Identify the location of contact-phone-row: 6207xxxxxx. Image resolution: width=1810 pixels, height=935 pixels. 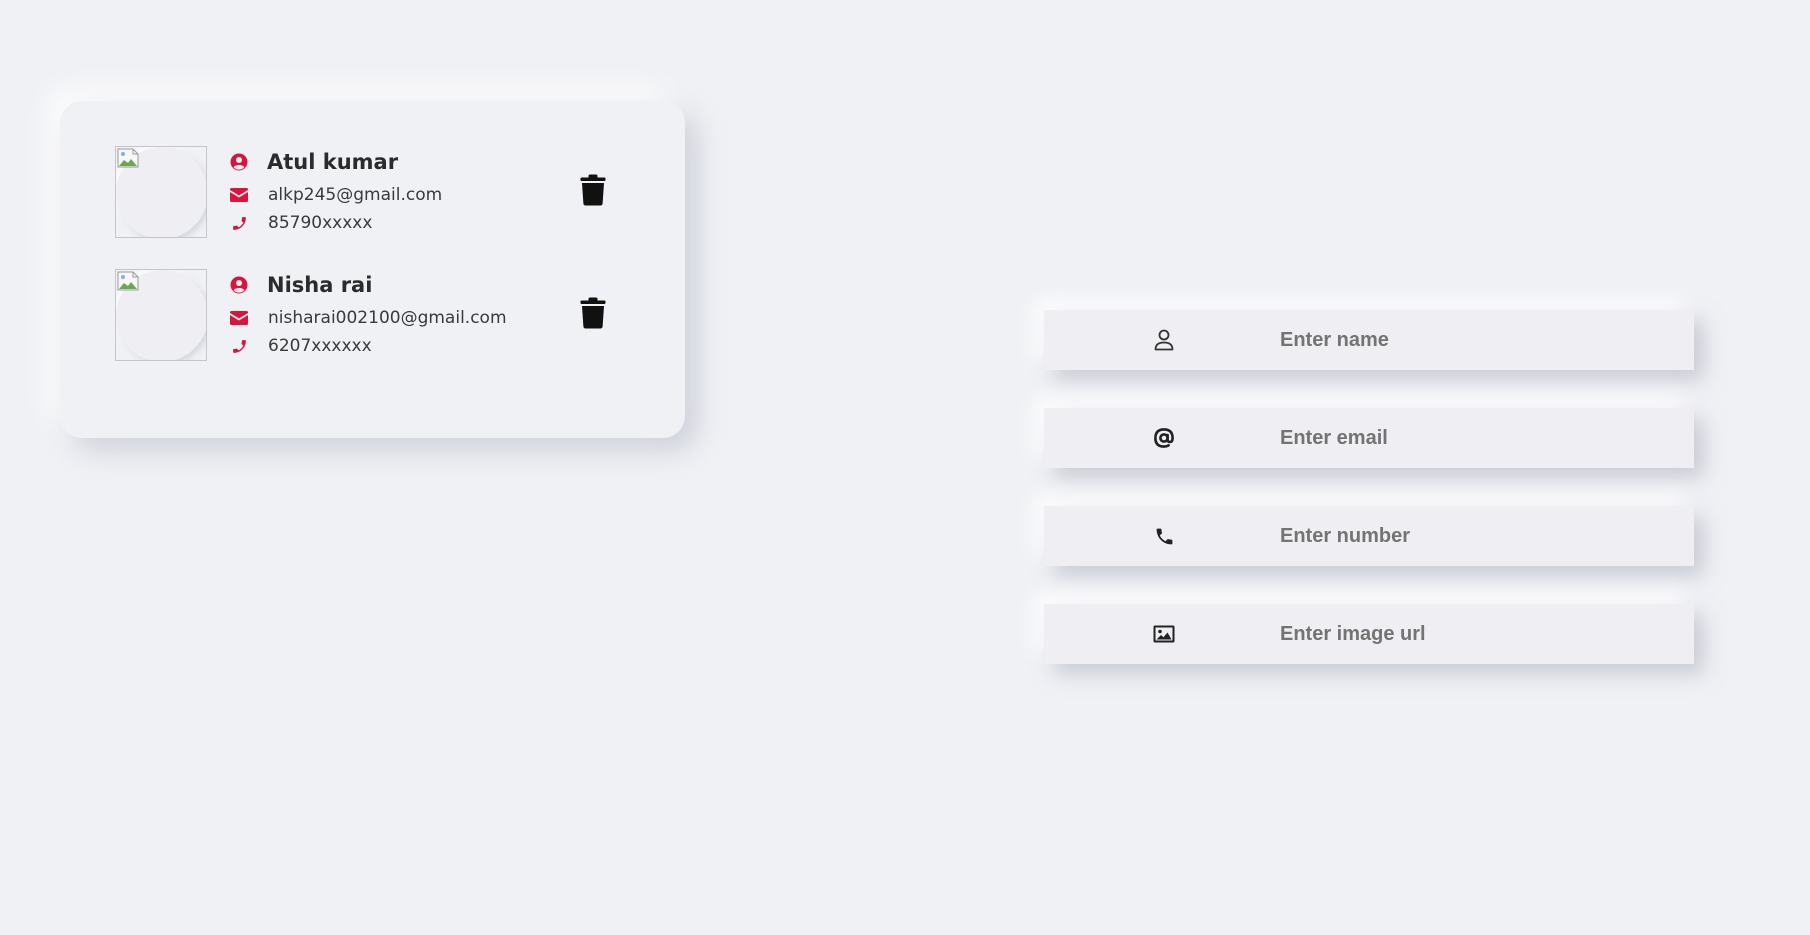
(301, 346).